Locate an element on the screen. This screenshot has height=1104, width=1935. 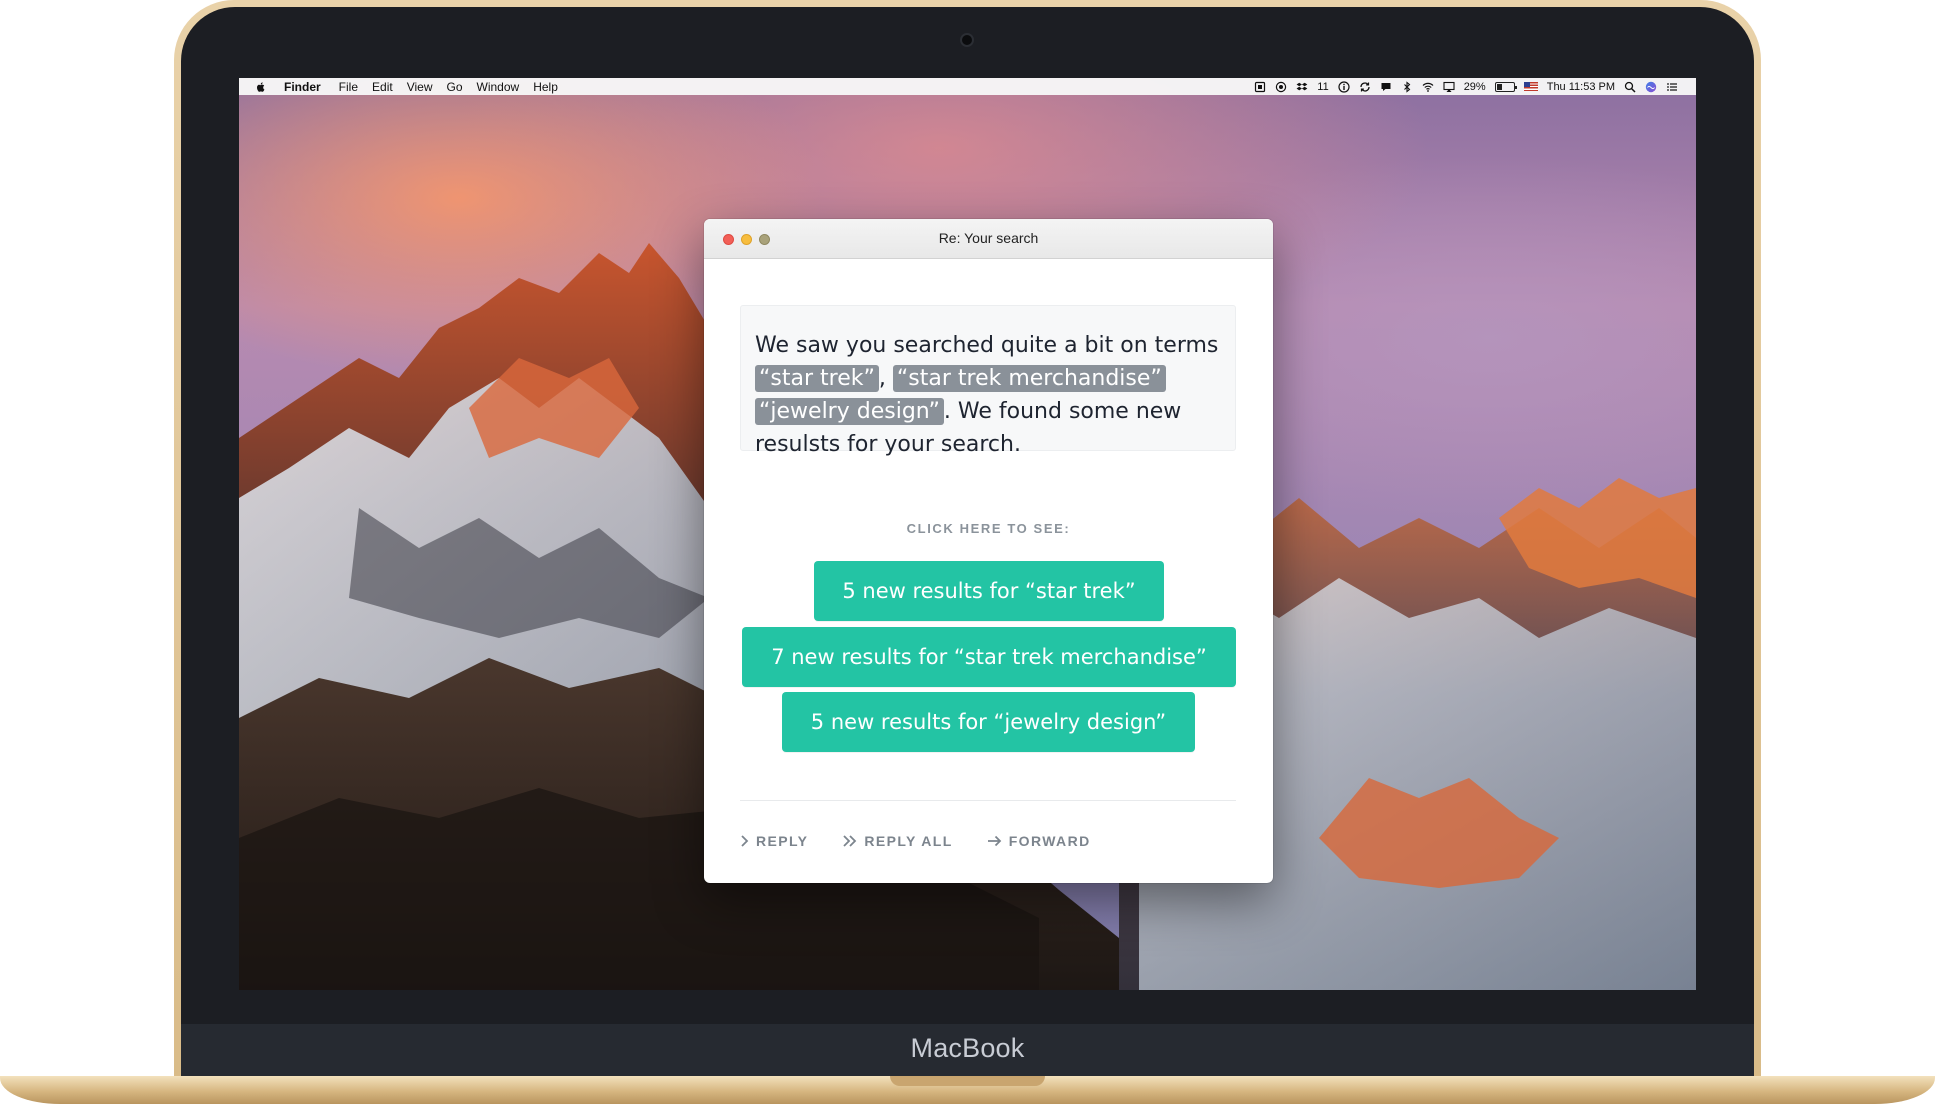
airplay-icon is located at coordinates (1449, 87).